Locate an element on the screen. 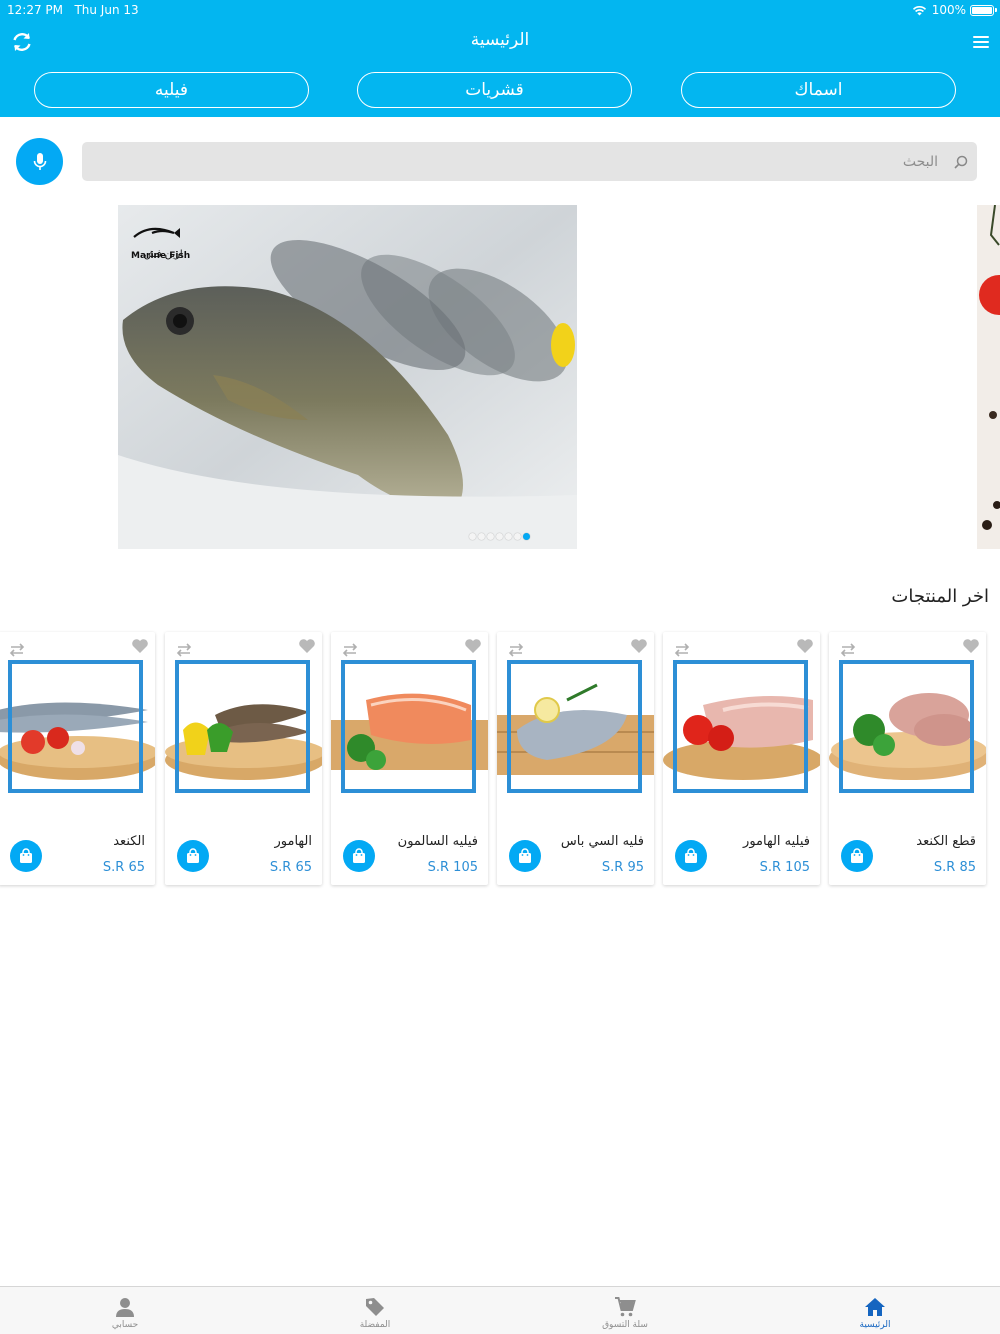 The height and width of the screenshot is (1334, 1000). user-icon is located at coordinates (125, 1307).